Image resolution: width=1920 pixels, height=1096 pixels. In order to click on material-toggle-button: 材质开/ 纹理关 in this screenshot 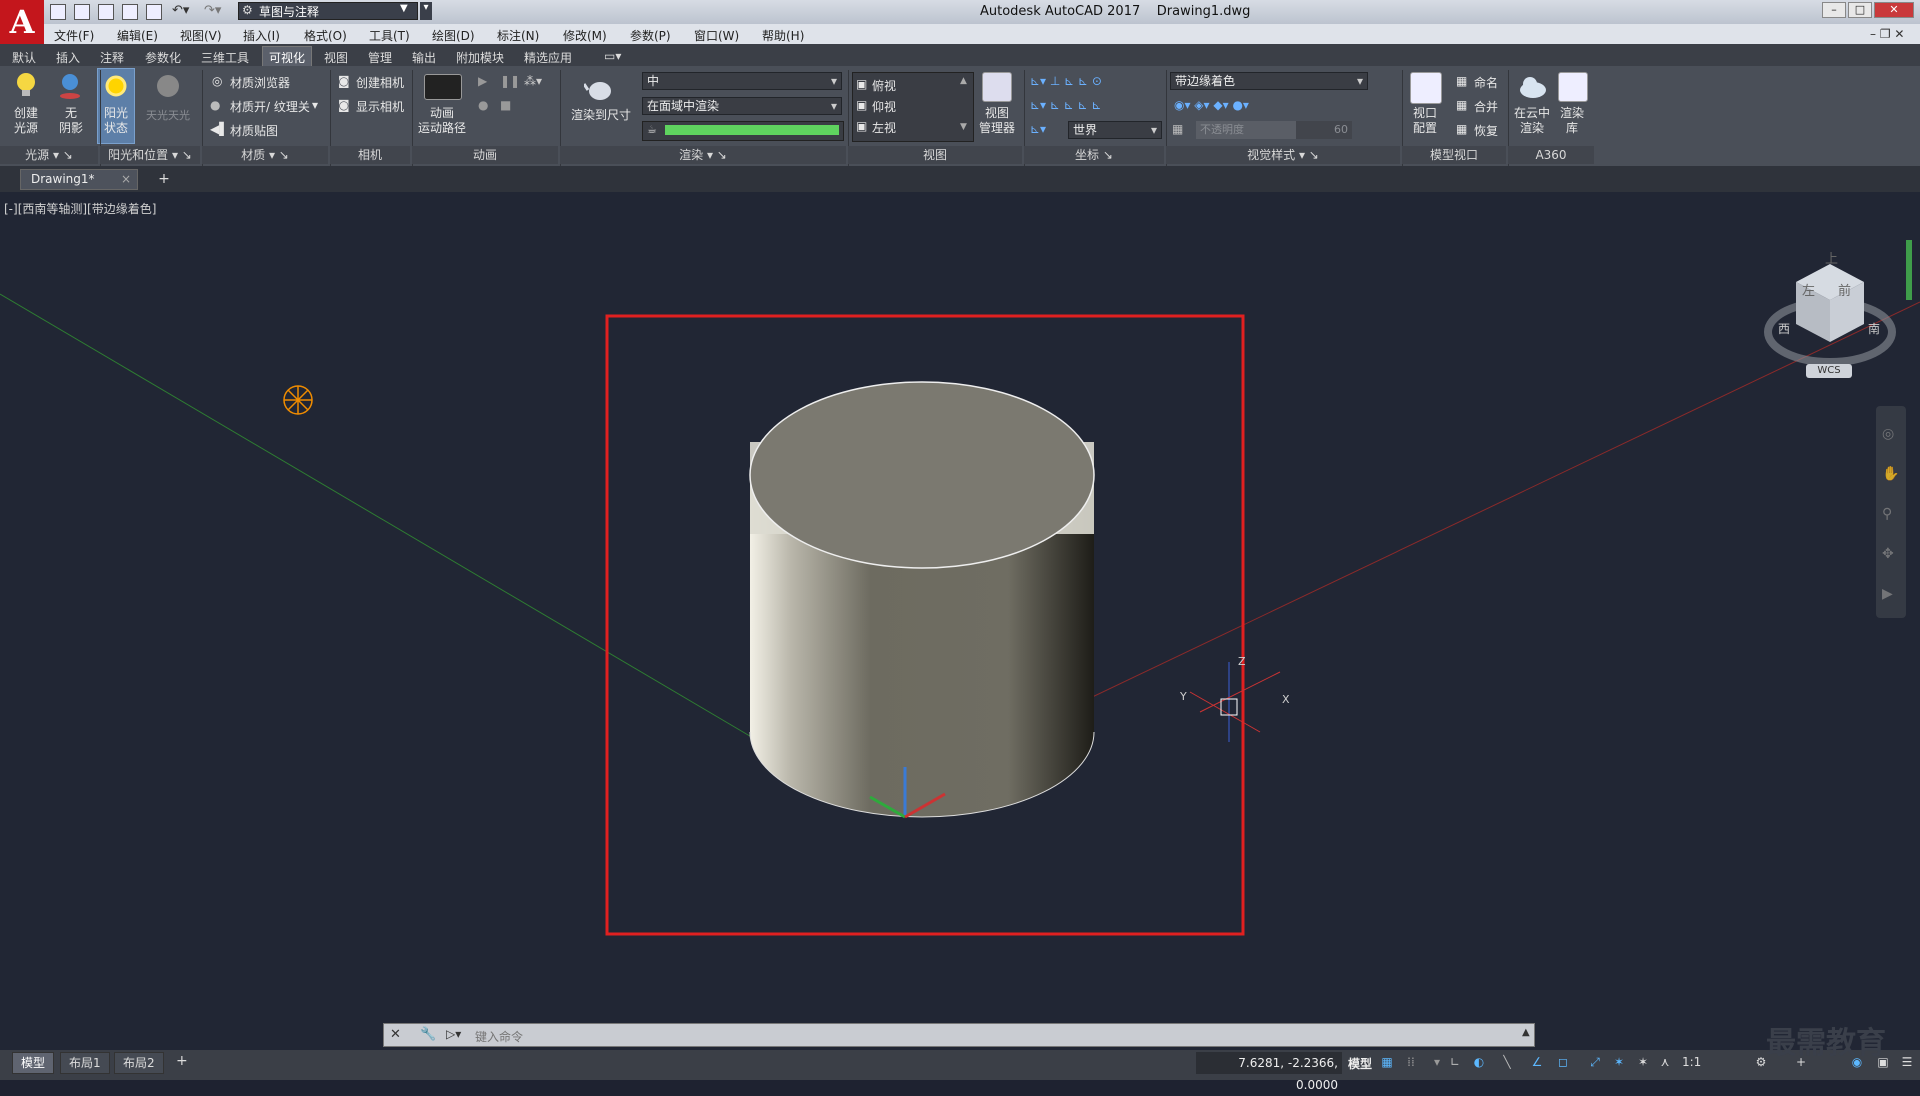, I will do `click(270, 106)`.